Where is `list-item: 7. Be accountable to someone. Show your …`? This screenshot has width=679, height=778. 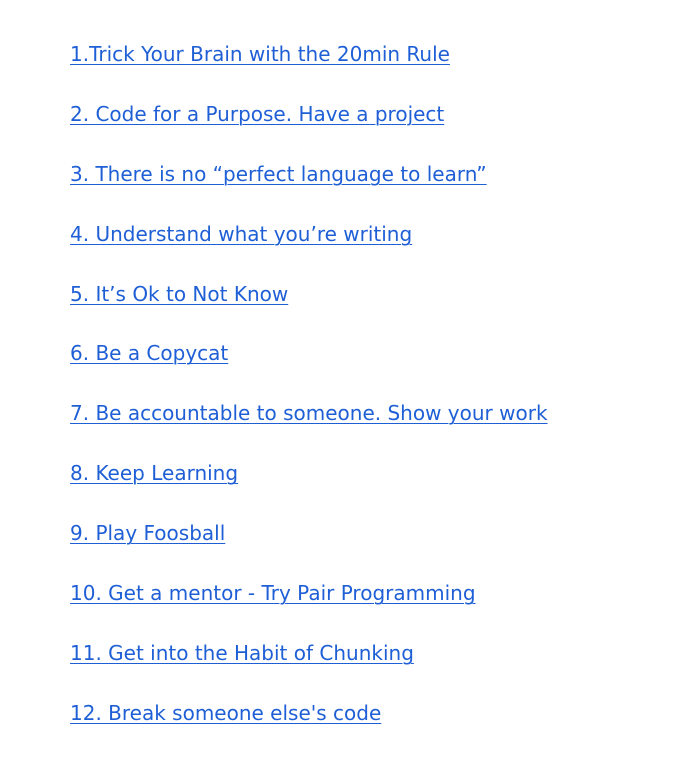 list-item: 7. Be accountable to someone. Show your … is located at coordinates (309, 429).